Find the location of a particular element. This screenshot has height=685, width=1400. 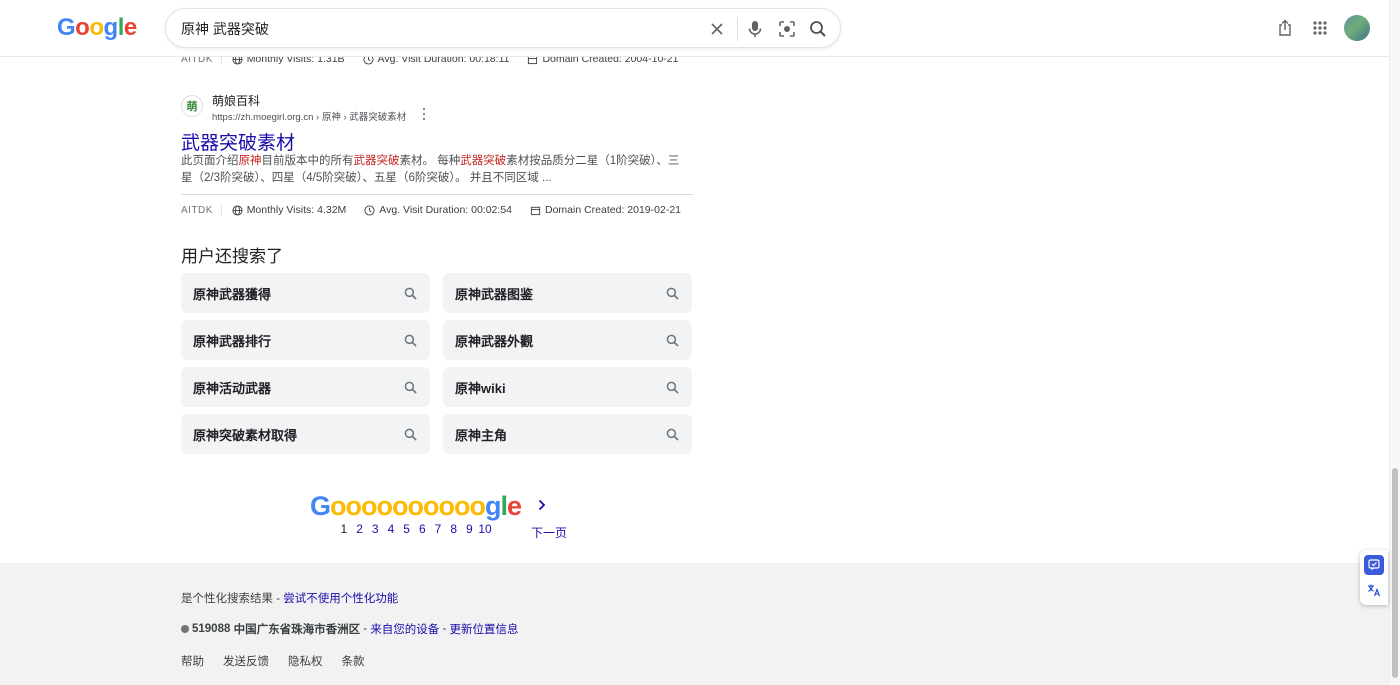

snippet-highlight: 武器突破 is located at coordinates (376, 161).